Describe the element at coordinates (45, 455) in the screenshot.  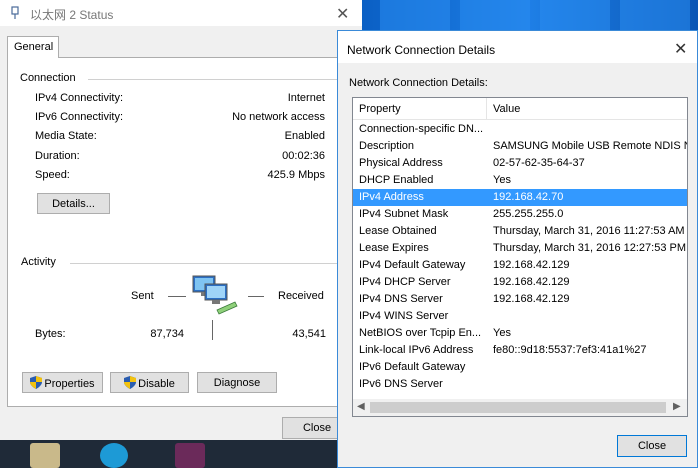
I see `taskbar-app-icon` at that location.